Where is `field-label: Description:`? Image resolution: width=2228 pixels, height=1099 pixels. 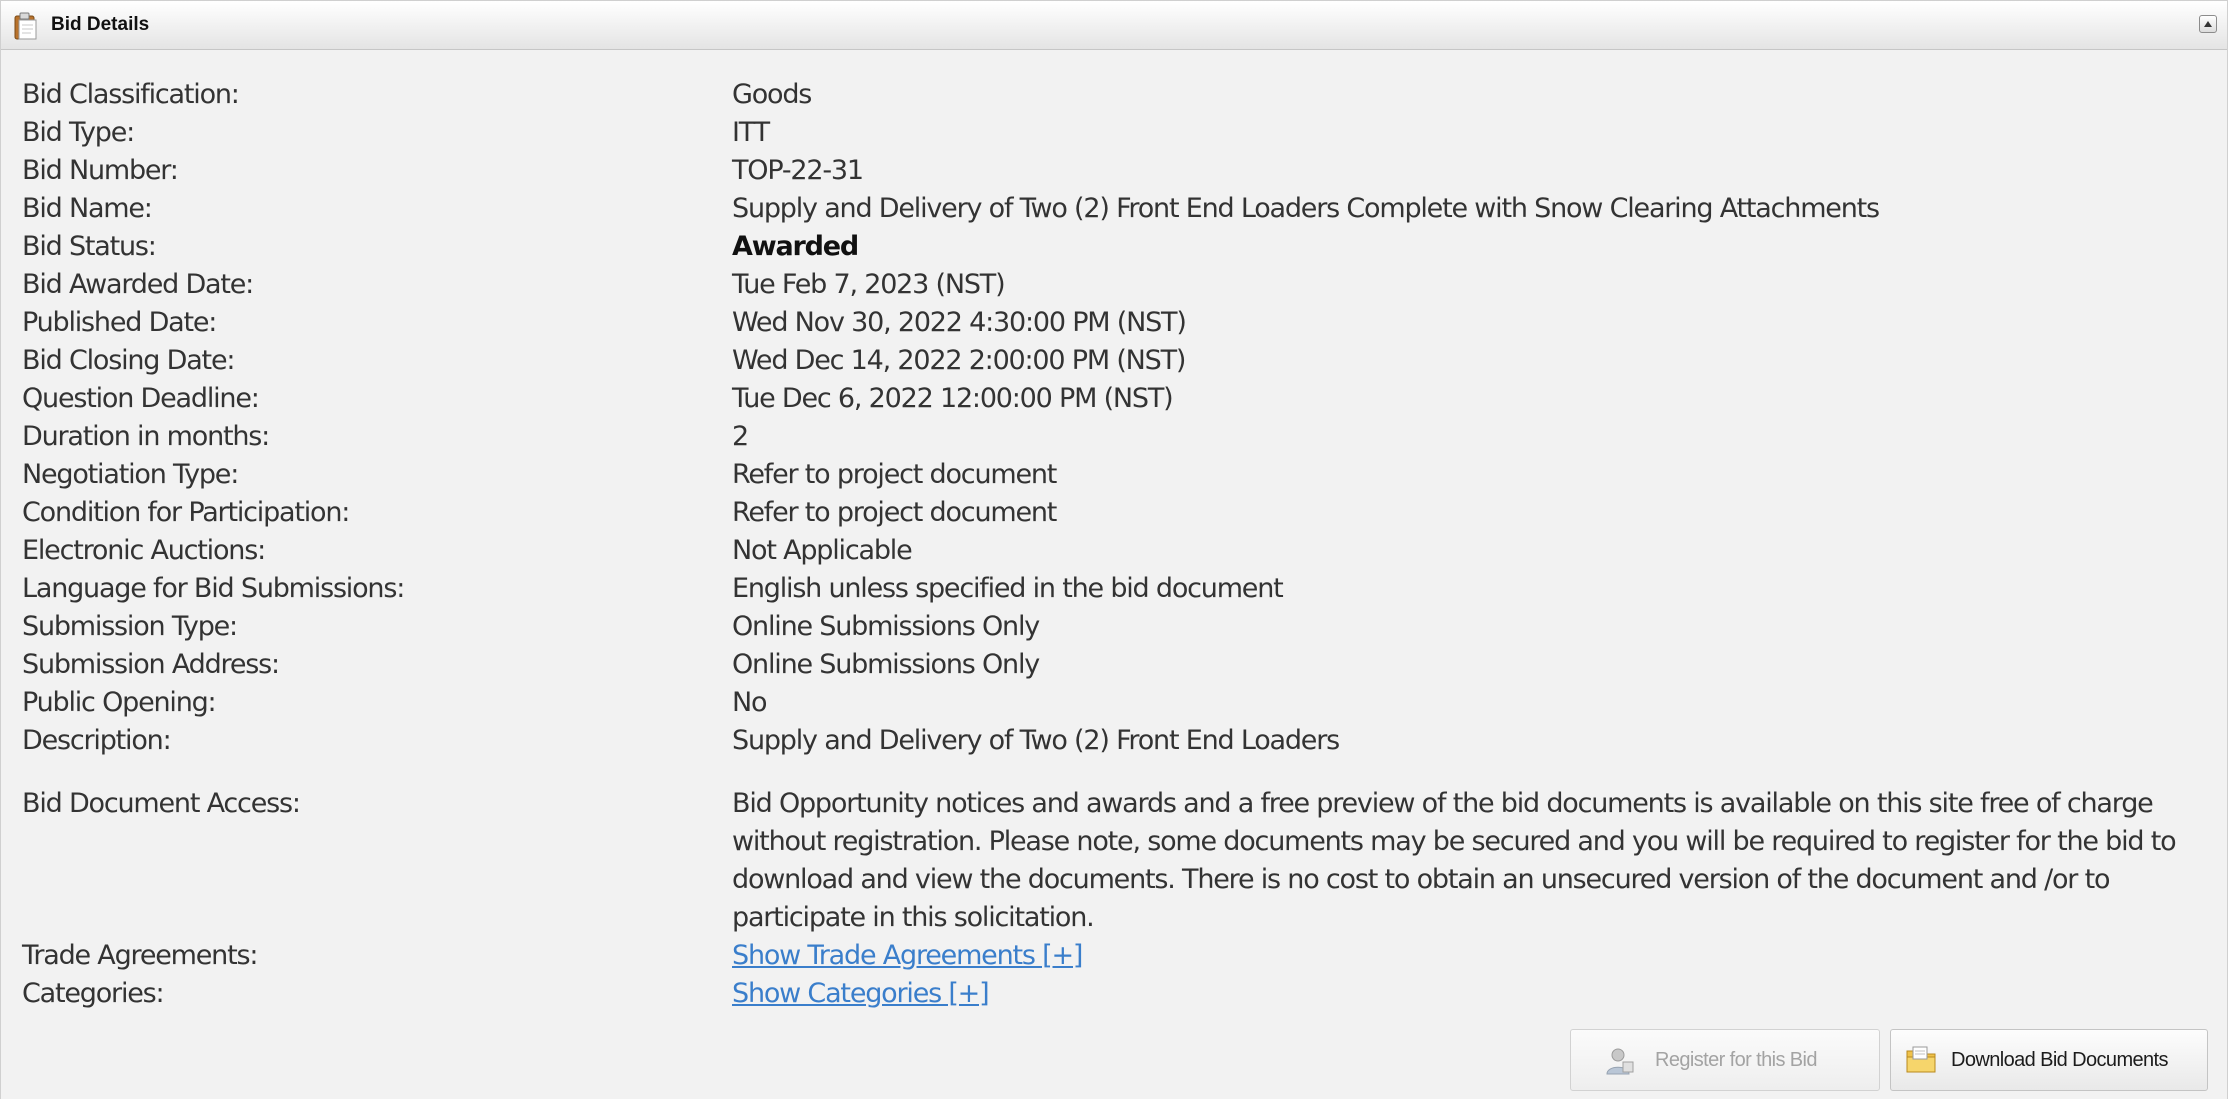
field-label: Description: is located at coordinates (97, 740).